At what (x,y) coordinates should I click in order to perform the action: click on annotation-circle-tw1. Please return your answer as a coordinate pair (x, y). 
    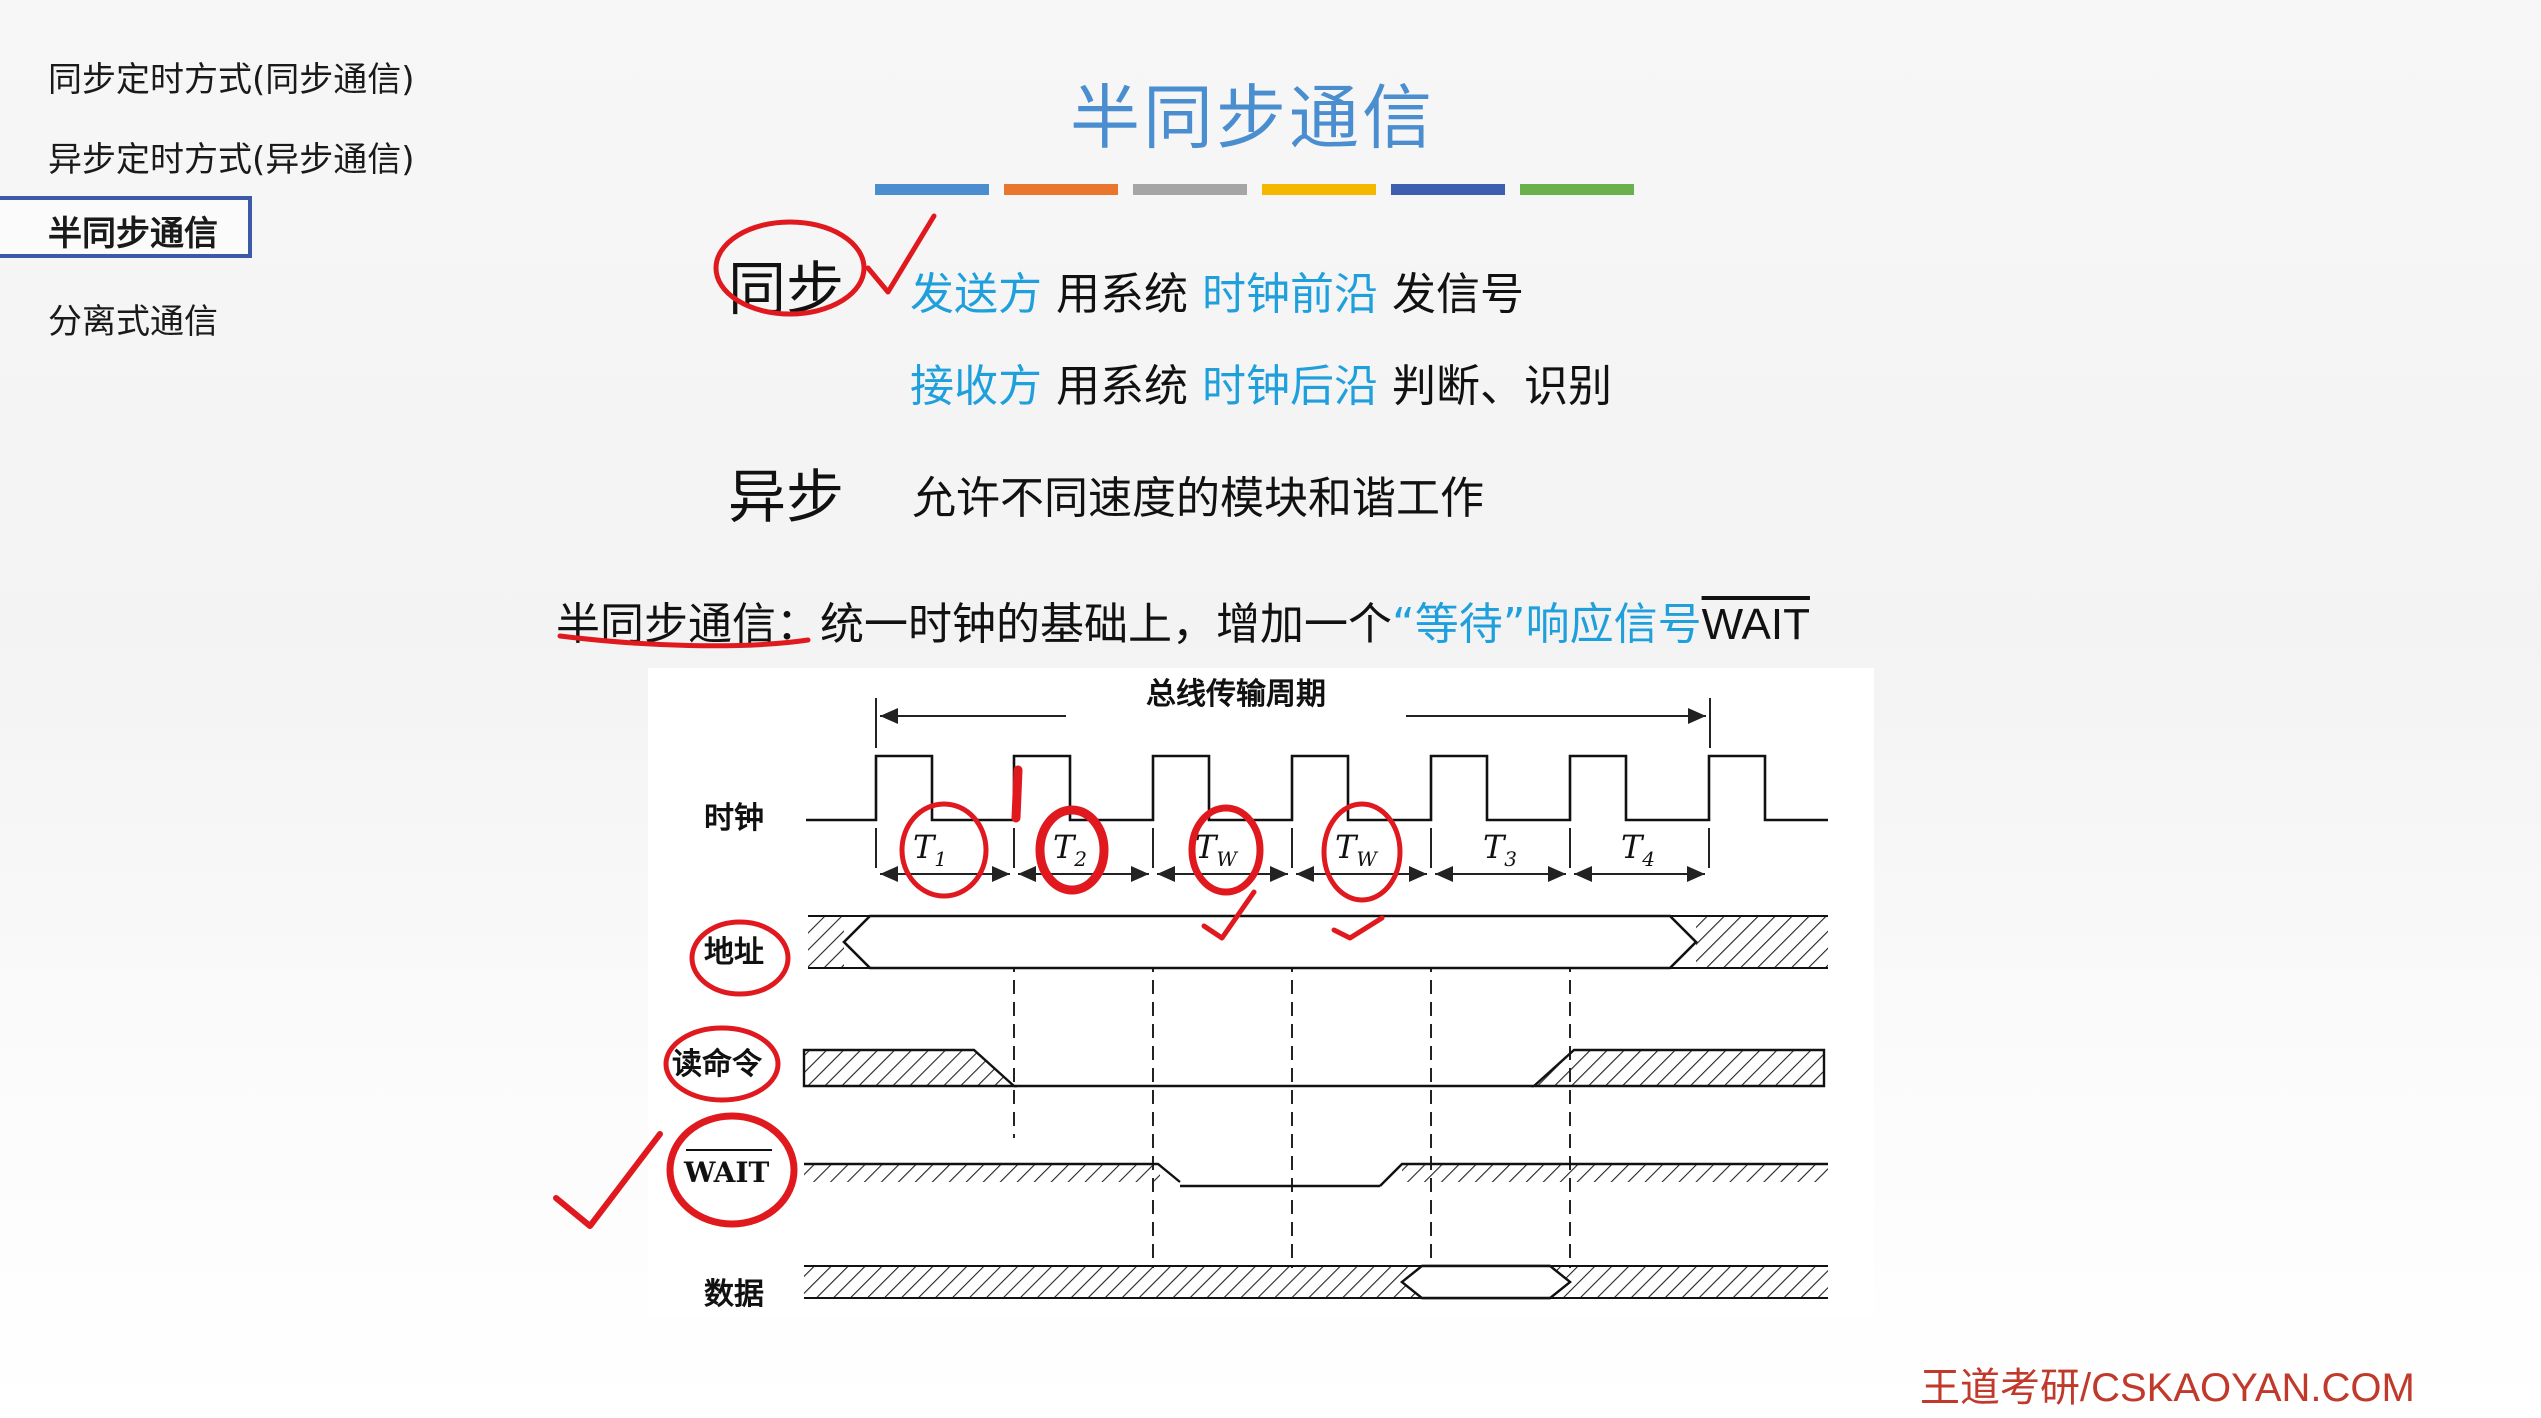
    Looking at the image, I should click on (1226, 850).